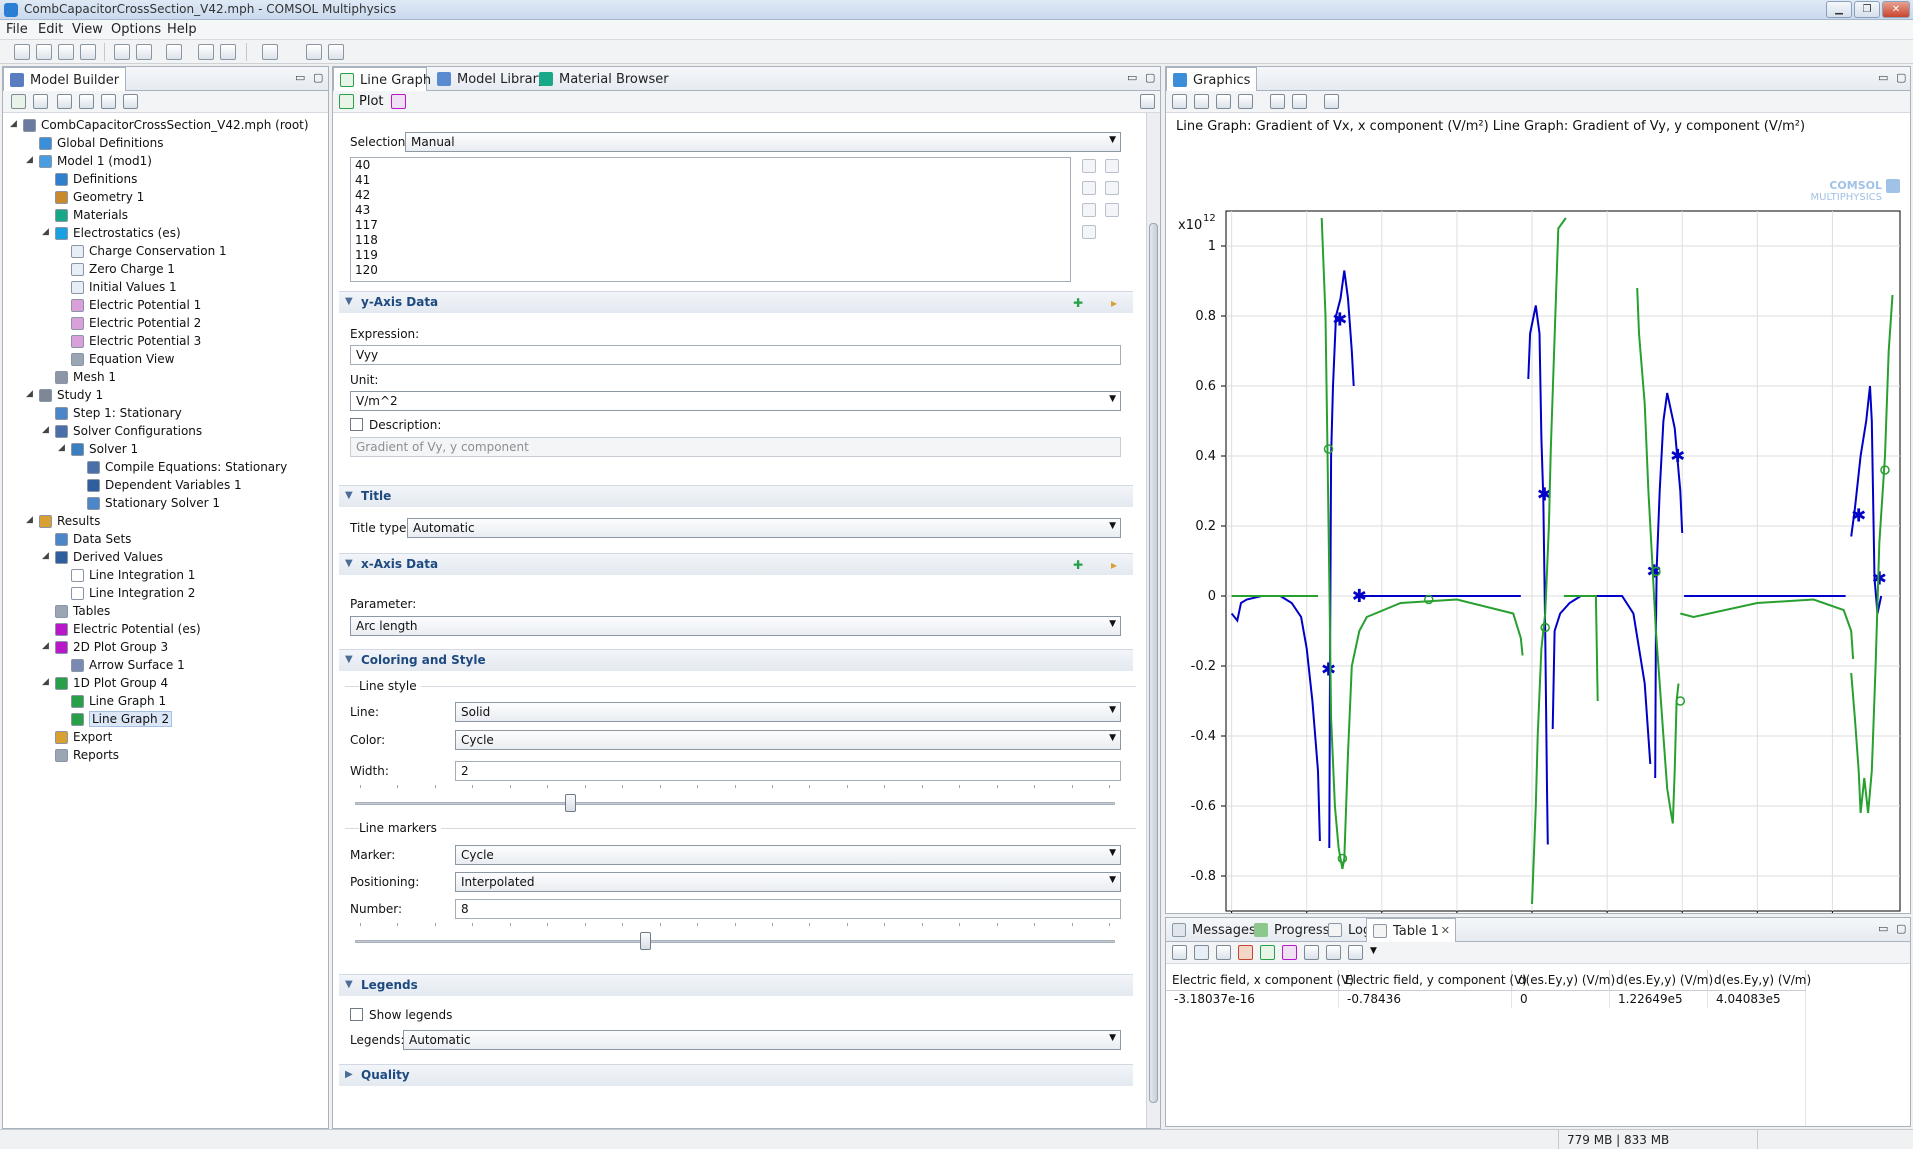 The height and width of the screenshot is (1149, 1913). Describe the element at coordinates (398, 101) in the screenshot. I see `plot-in-window-icon` at that location.